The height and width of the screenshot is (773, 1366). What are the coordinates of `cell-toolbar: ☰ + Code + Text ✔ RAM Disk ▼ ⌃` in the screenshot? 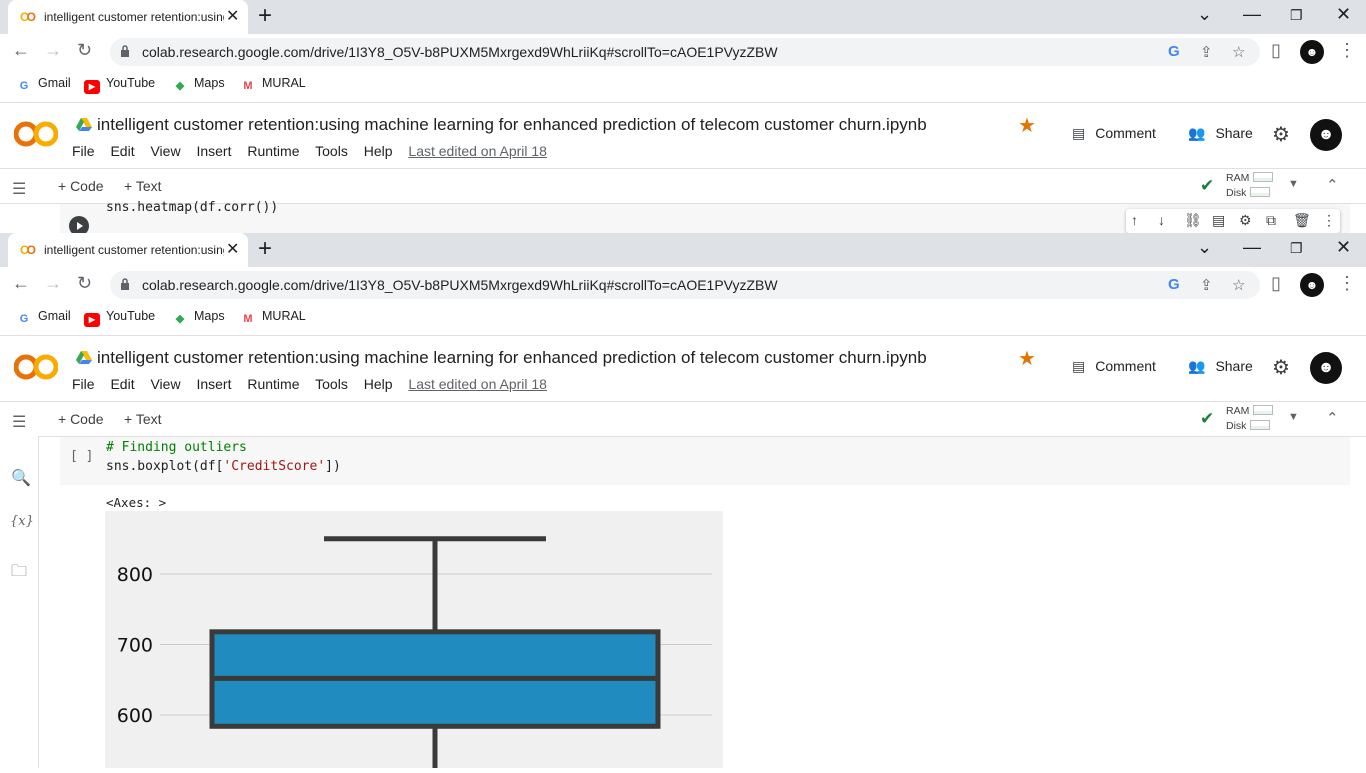 It's located at (683, 419).